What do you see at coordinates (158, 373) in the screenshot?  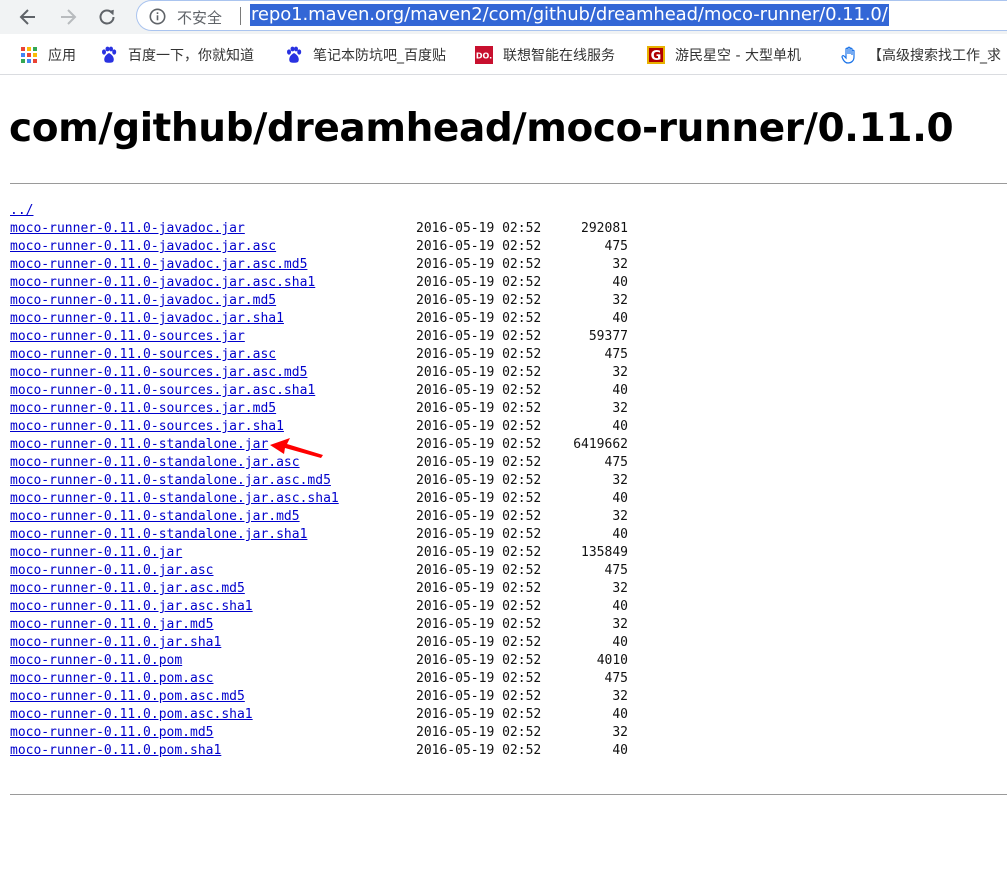 I see `file-link: moco-runner-0.11.0-sources.jar.asc.md5` at bounding box center [158, 373].